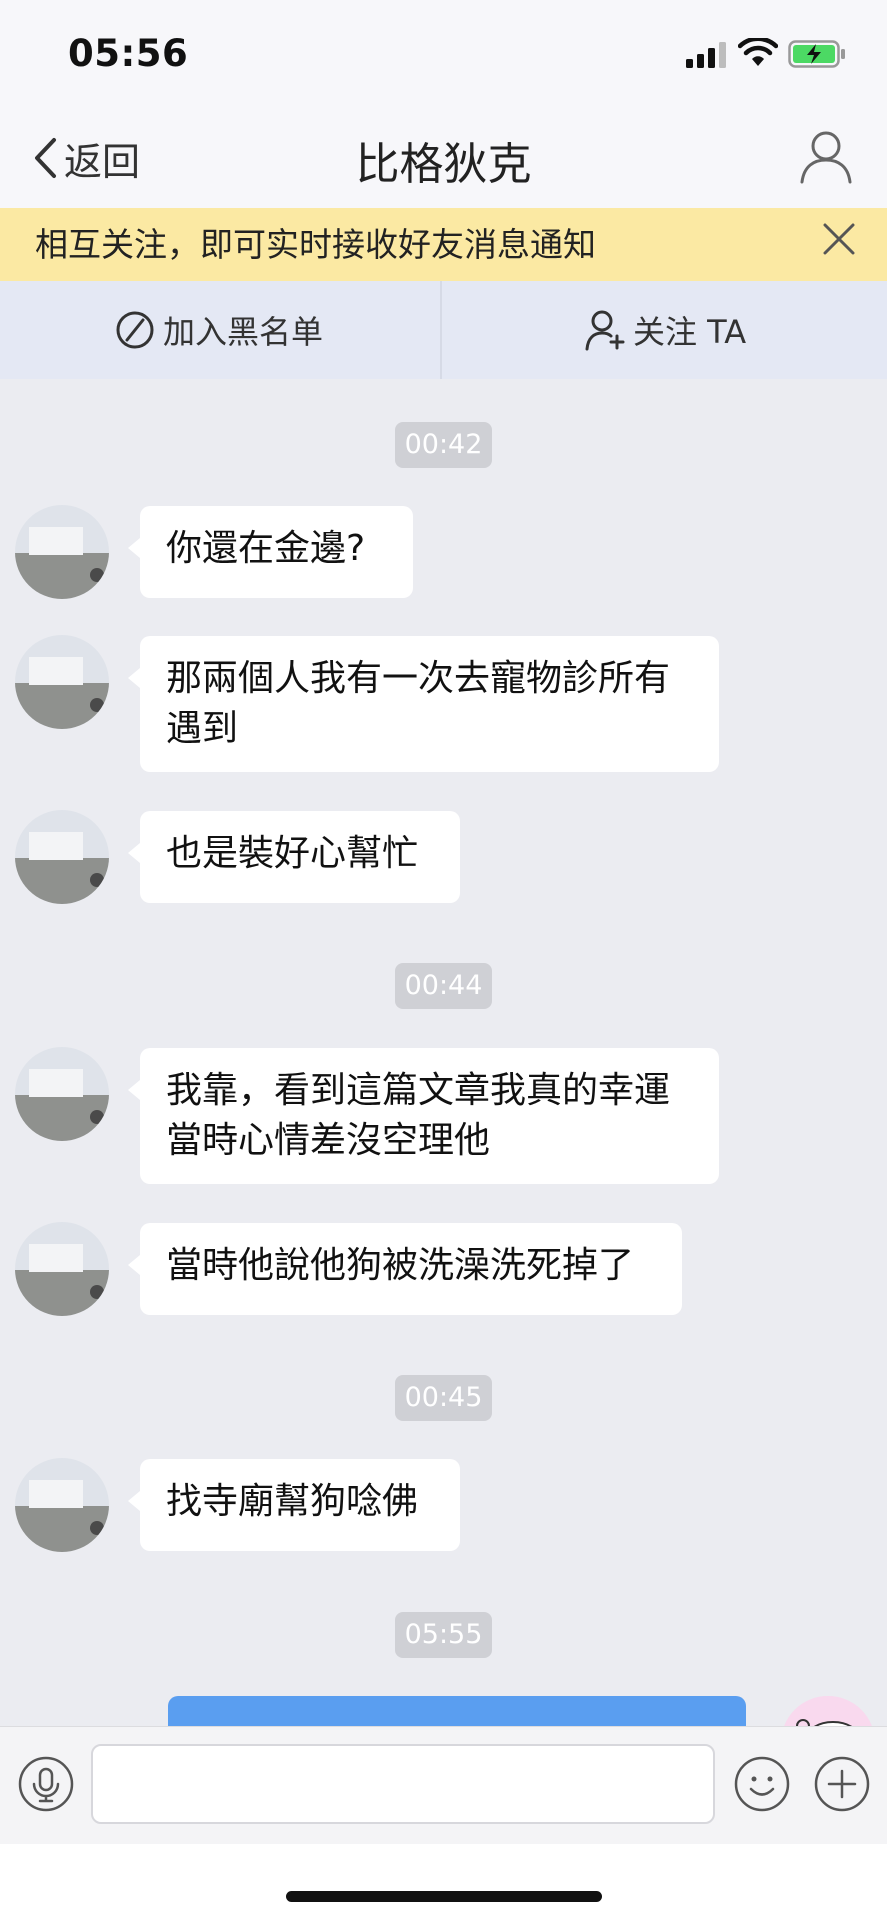 This screenshot has width=887, height=1920. What do you see at coordinates (842, 1784) in the screenshot?
I see `plus-icon` at bounding box center [842, 1784].